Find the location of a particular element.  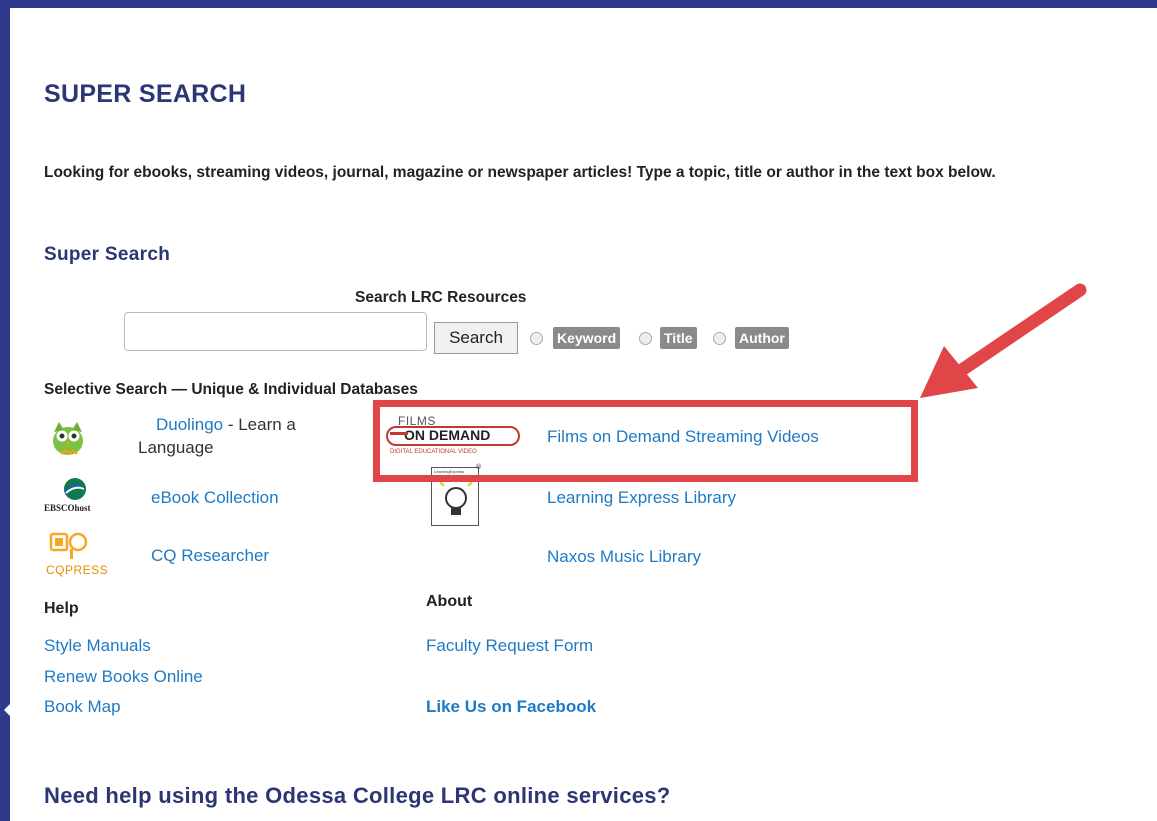

top-border is located at coordinates (578, 4).